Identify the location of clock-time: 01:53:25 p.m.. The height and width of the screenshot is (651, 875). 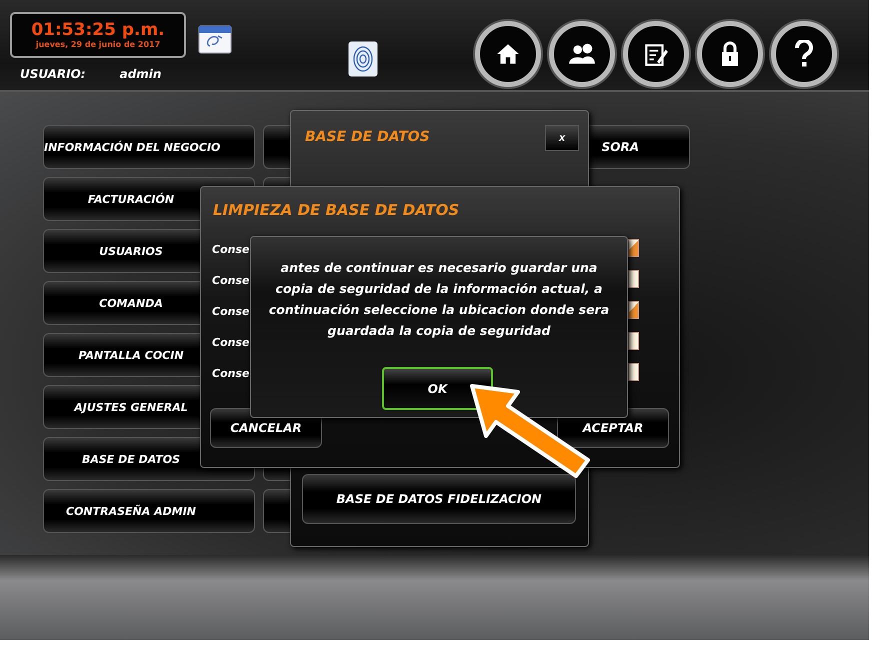
(98, 30).